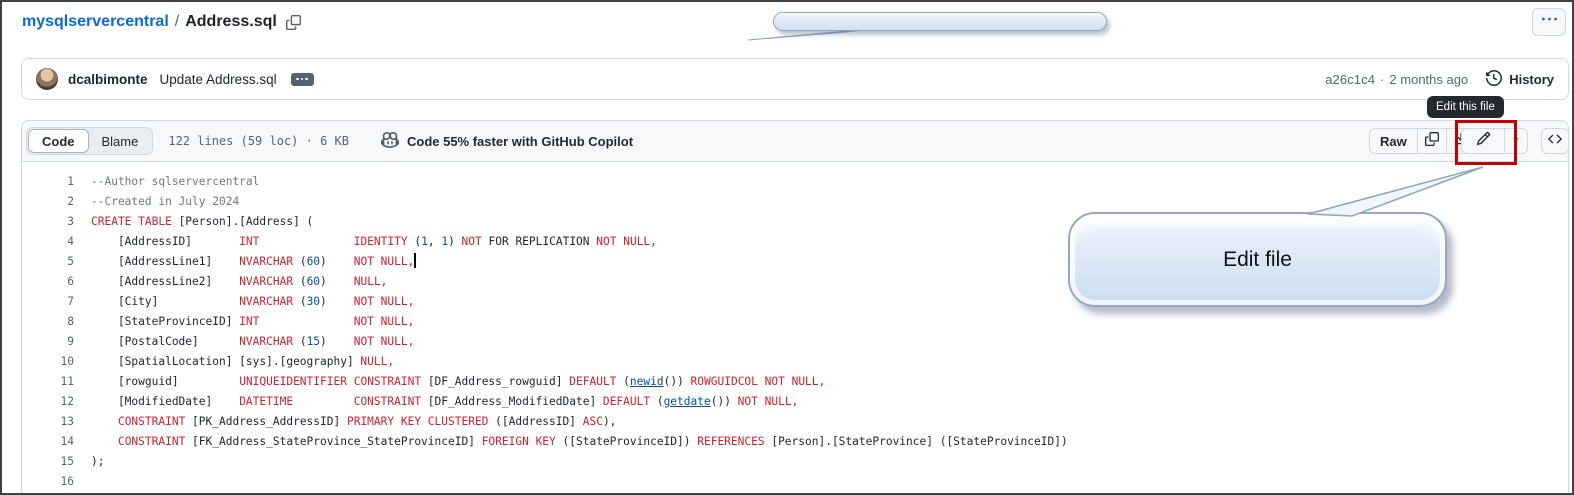 This screenshot has width=1574, height=495. Describe the element at coordinates (48, 202) in the screenshot. I see `line-number: 2` at that location.